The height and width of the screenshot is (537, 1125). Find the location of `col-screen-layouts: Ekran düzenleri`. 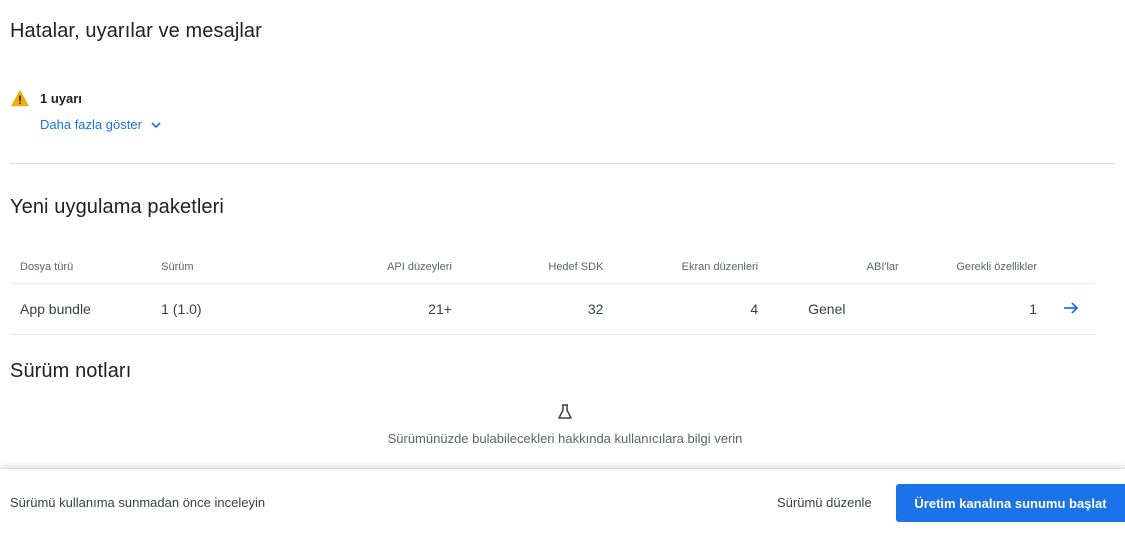

col-screen-layouts: Ekran düzenleri is located at coordinates (691, 267).